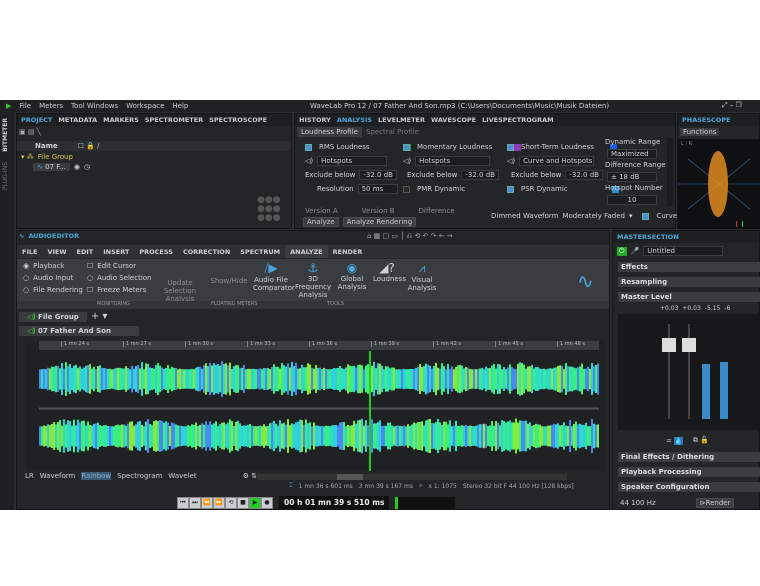 The width and height of the screenshot is (760, 586). What do you see at coordinates (30, 132) in the screenshot?
I see `project-toolbar: ▣ ▤ ╲` at bounding box center [30, 132].